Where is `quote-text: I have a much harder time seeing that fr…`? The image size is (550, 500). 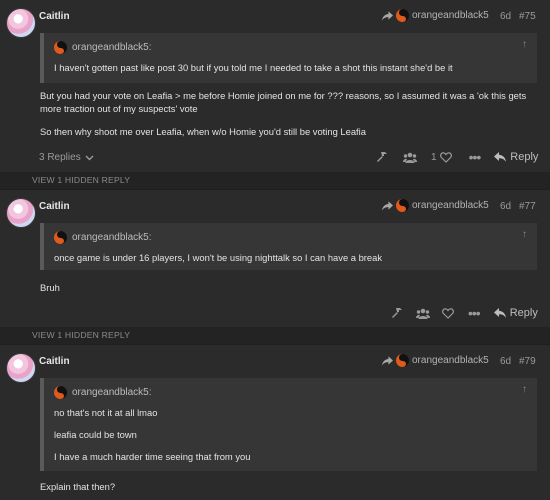 quote-text: I have a much harder time seeing that fr… is located at coordinates (152, 456).